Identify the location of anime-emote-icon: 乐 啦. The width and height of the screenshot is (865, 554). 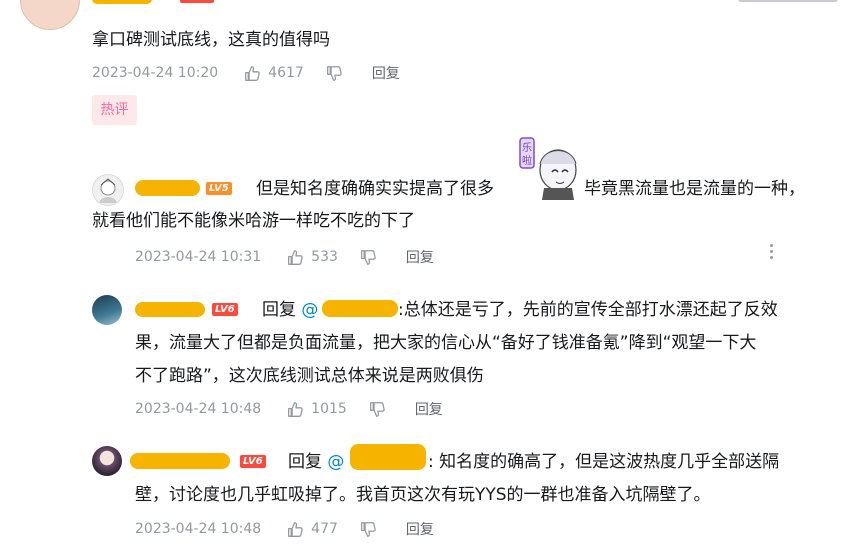
(548, 168).